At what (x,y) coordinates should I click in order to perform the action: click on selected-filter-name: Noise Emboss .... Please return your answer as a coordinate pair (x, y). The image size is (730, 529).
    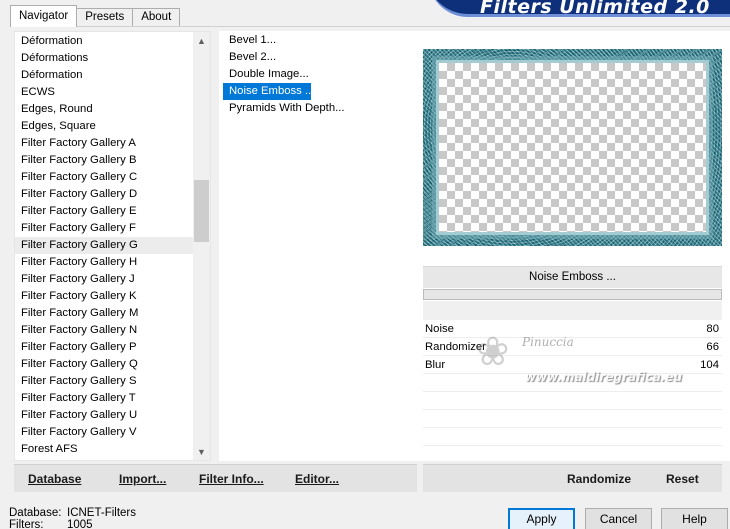
    Looking at the image, I should click on (572, 277).